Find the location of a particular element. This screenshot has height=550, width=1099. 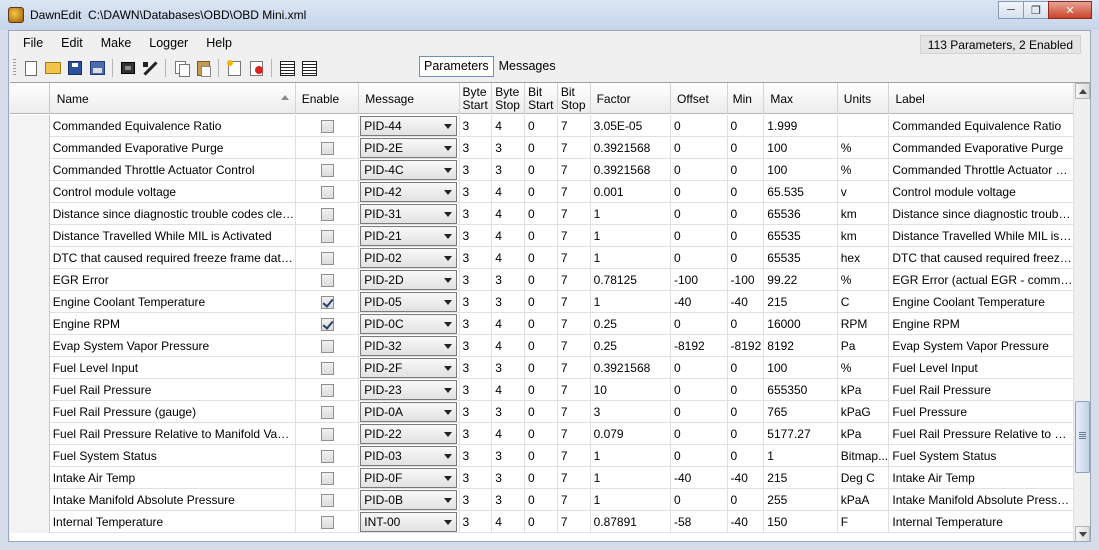

add-row-button is located at coordinates (234, 68).